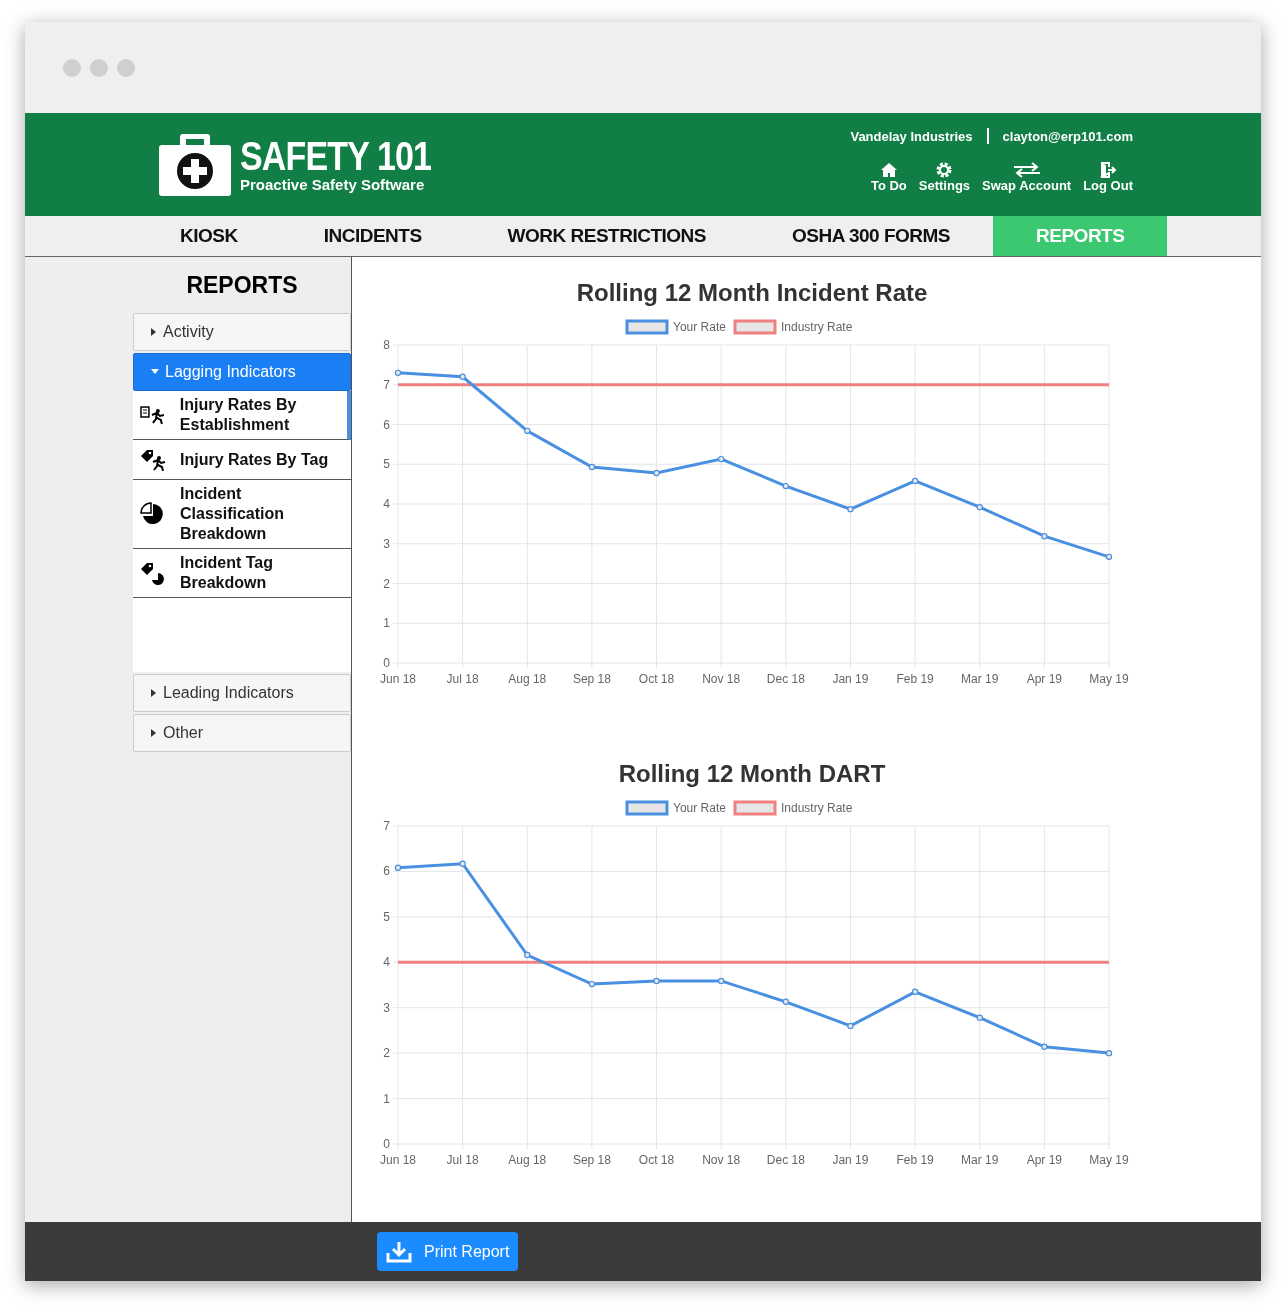  I want to click on chart-title: Rolling 12 Month Incident Rate, so click(752, 293).